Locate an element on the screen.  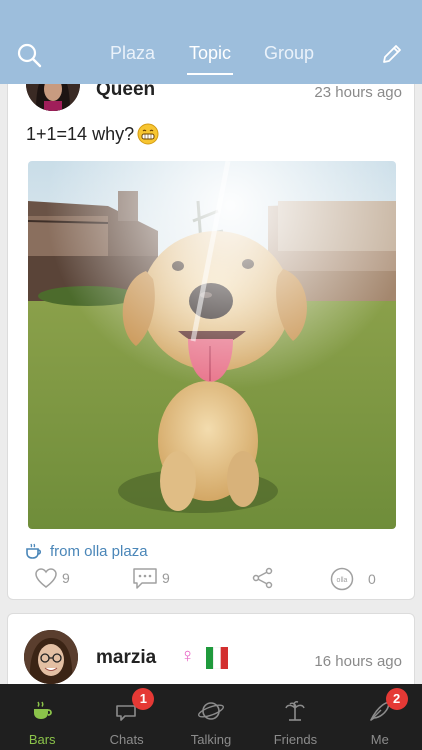
post-text: 1+1=14 why? is located at coordinates (92, 134).